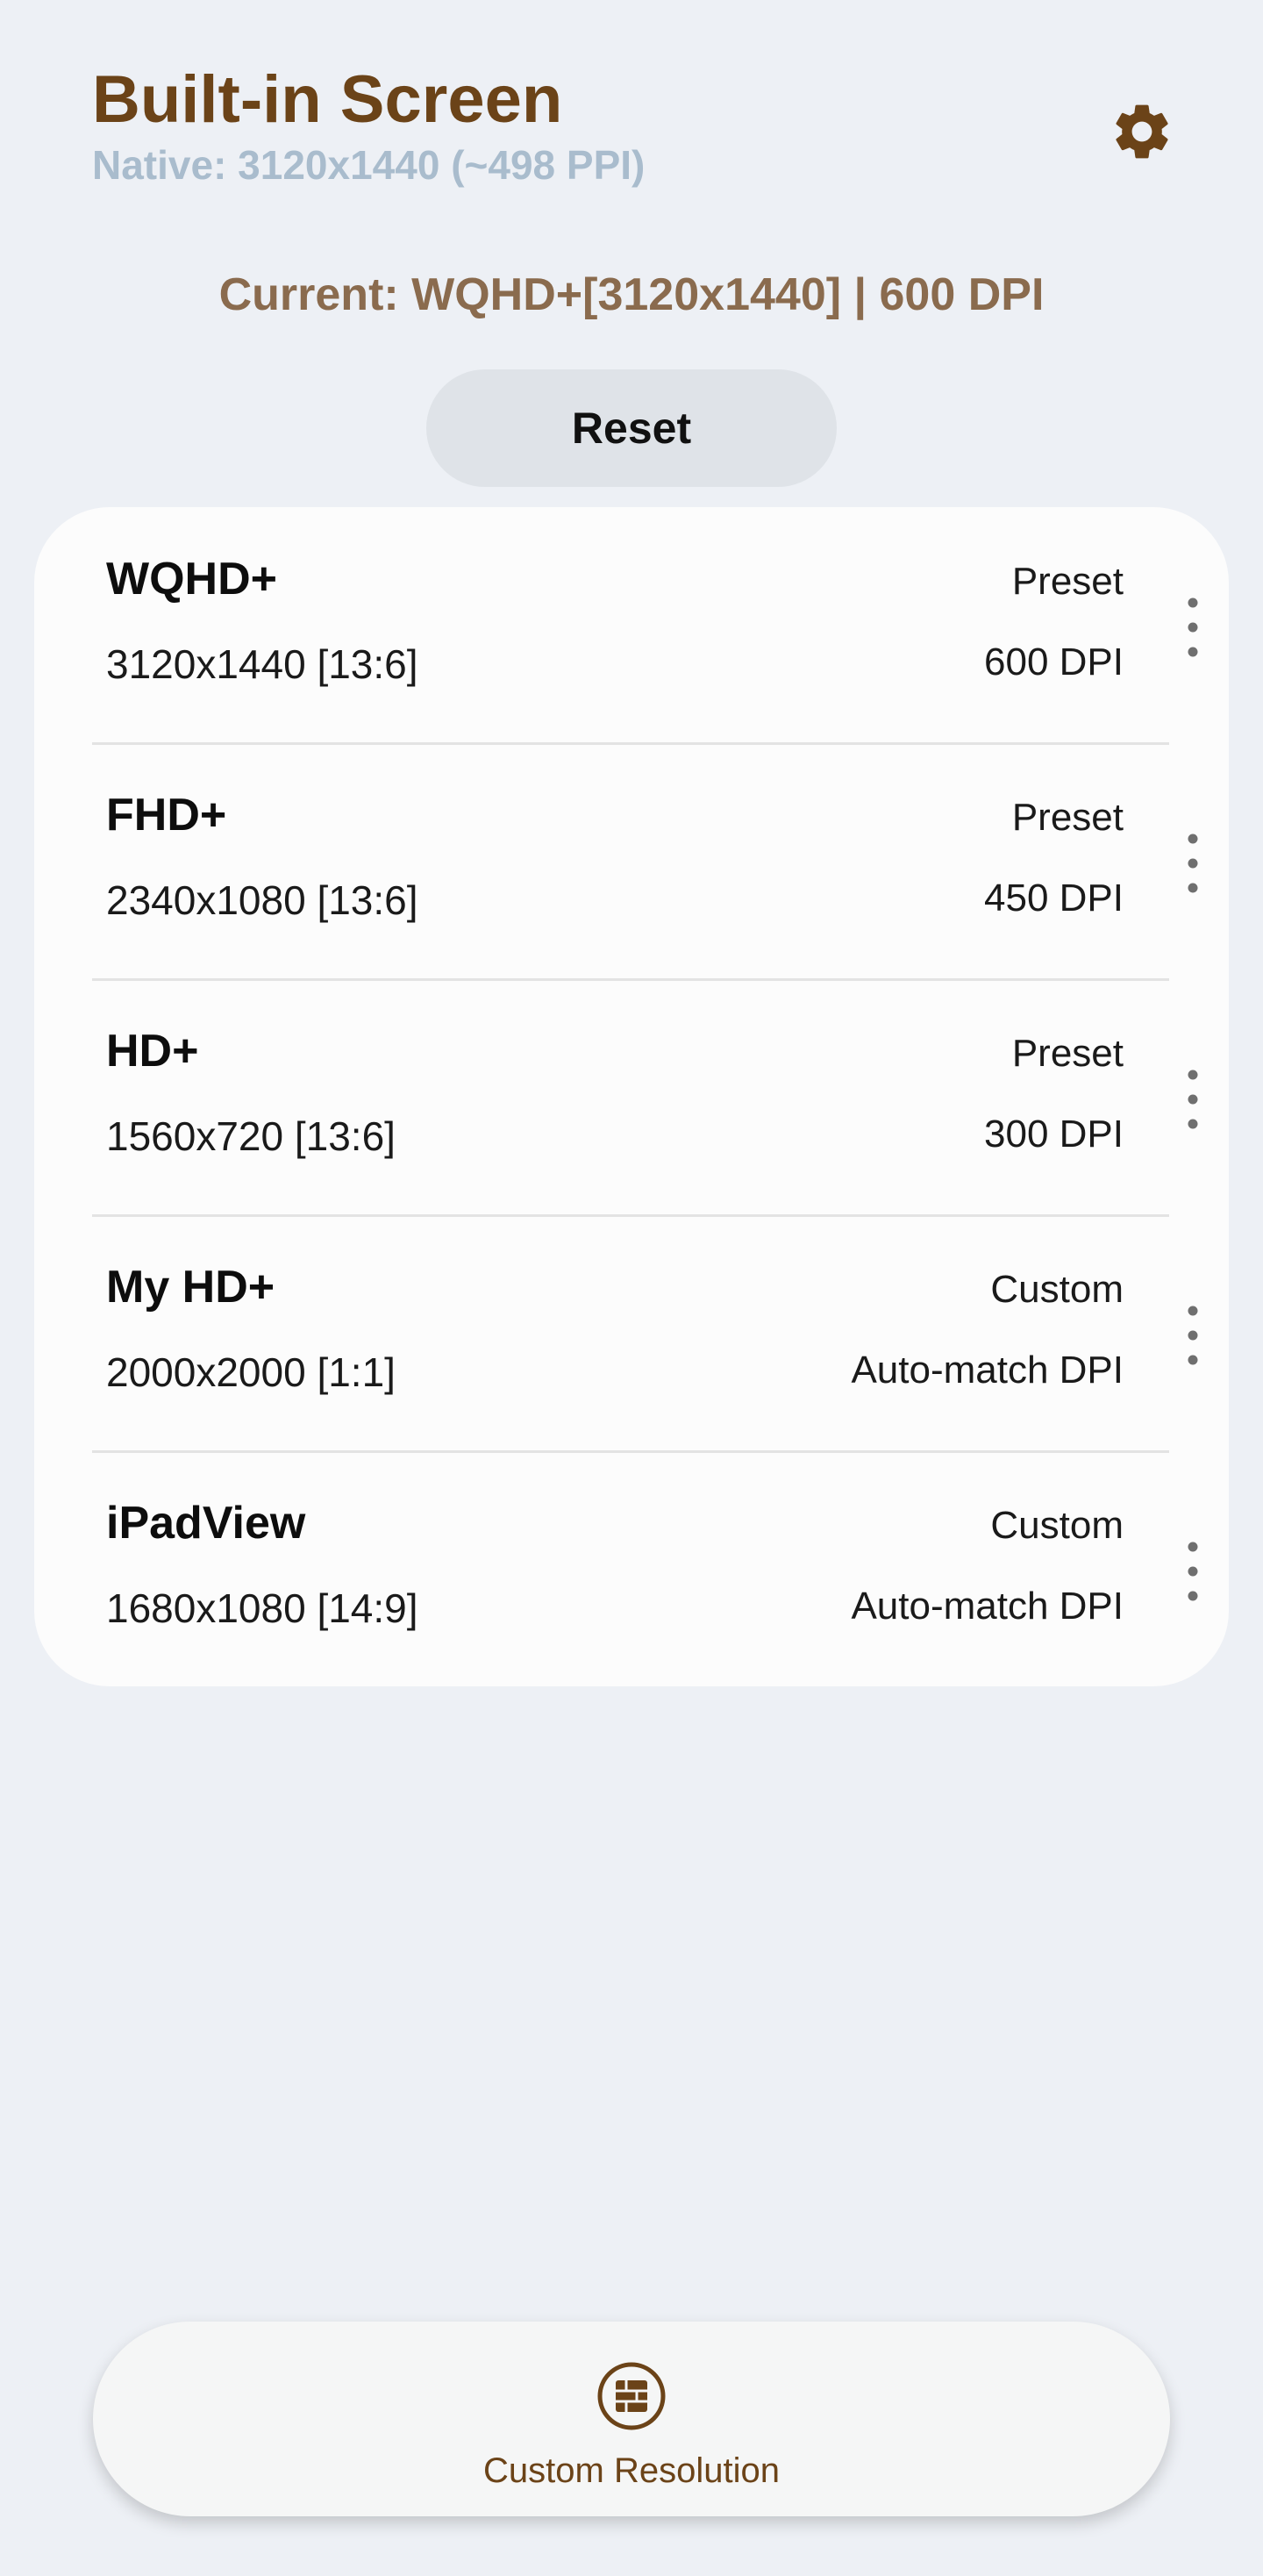  What do you see at coordinates (631, 2396) in the screenshot?
I see `grid-icon` at bounding box center [631, 2396].